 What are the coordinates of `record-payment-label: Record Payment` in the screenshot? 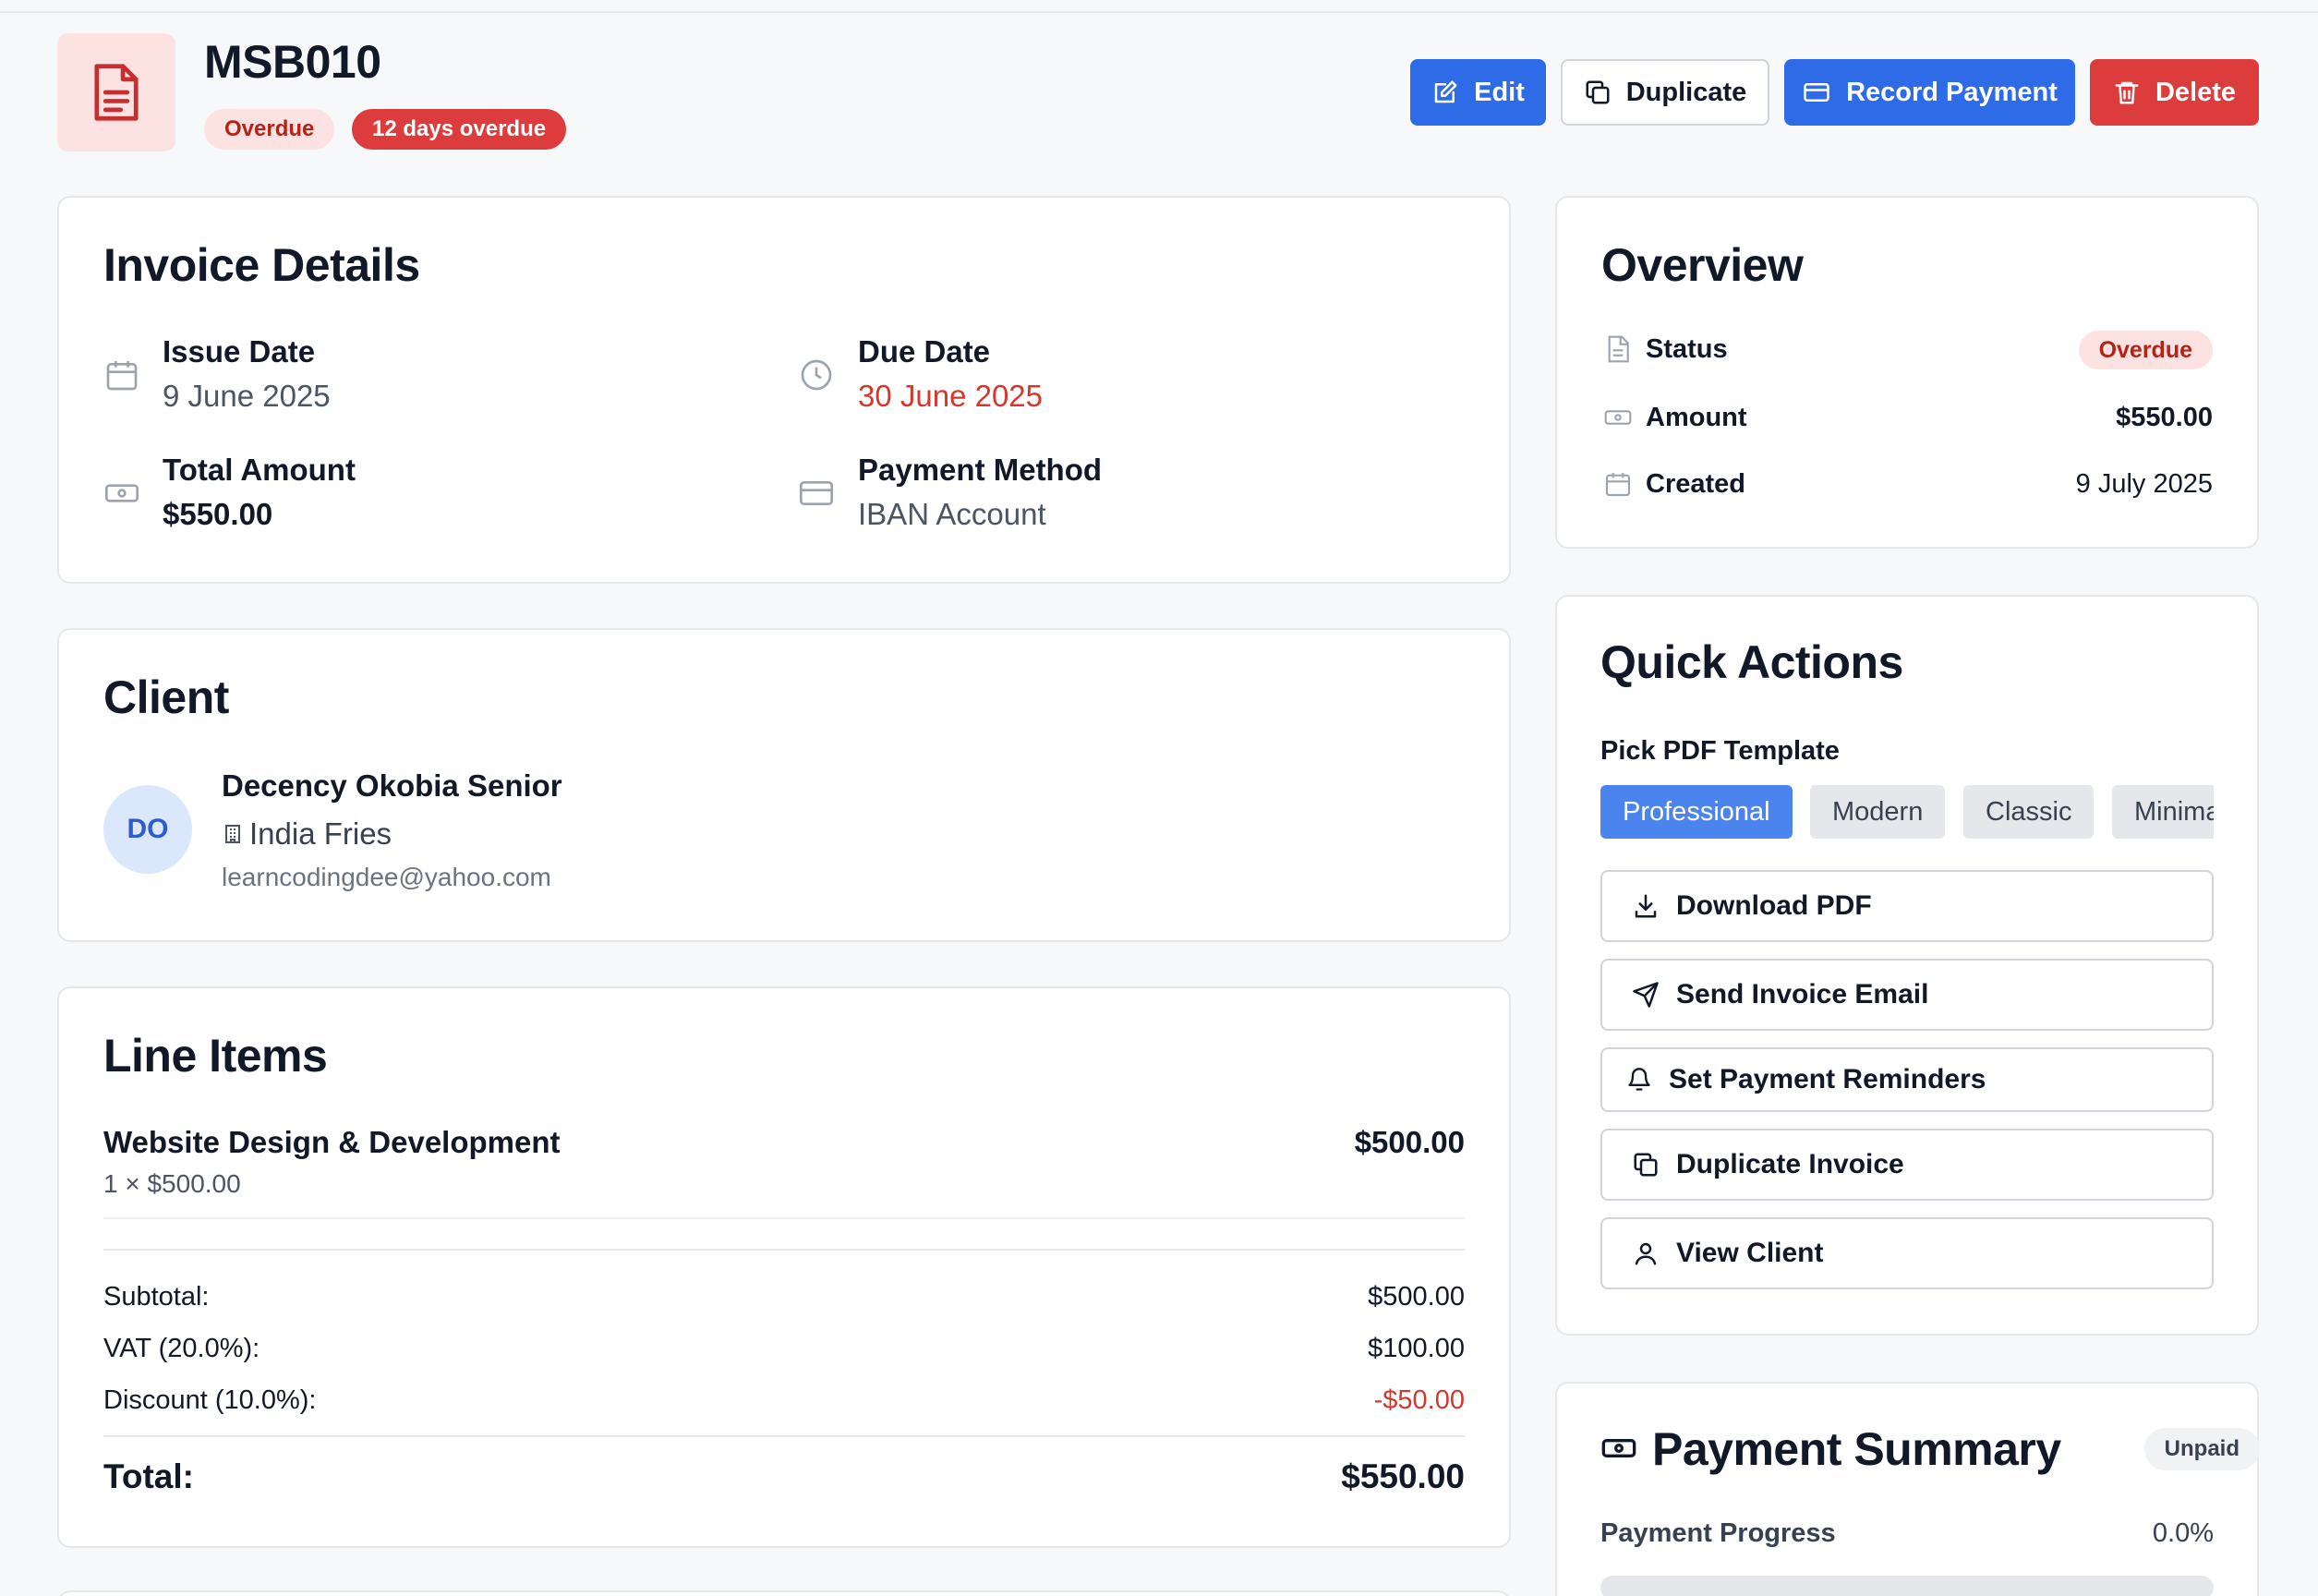 It's located at (1952, 92).